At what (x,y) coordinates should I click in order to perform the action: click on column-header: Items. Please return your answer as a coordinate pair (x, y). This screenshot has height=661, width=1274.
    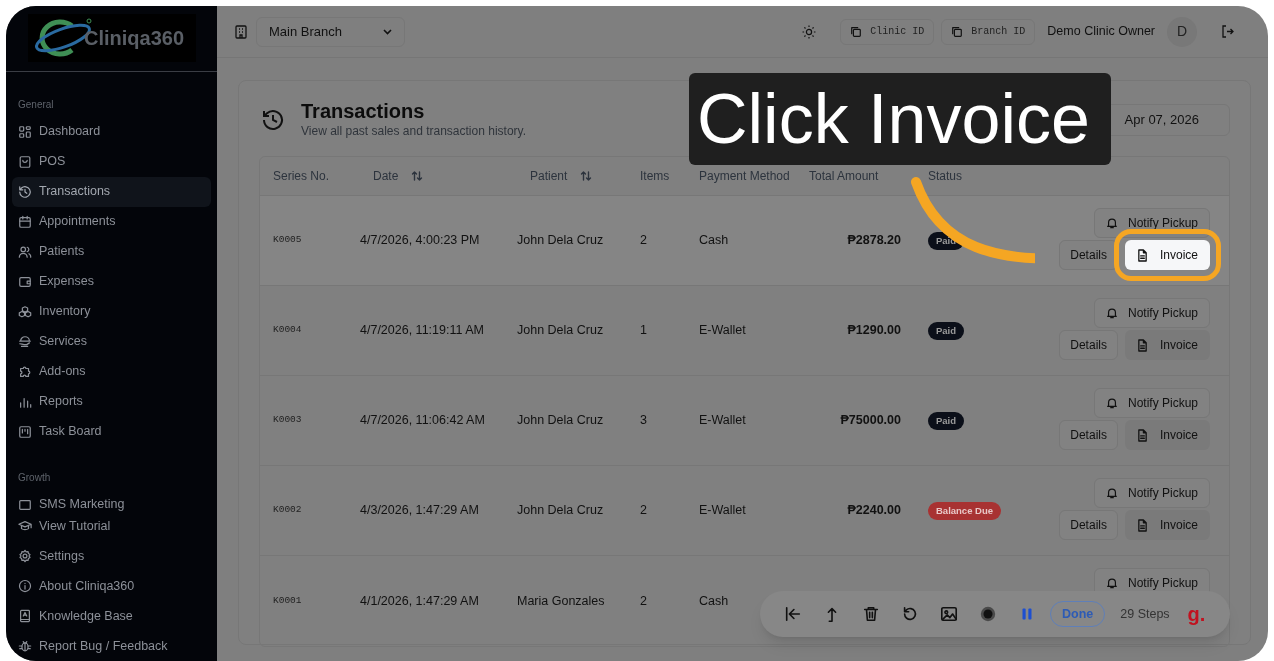
    Looking at the image, I should click on (655, 176).